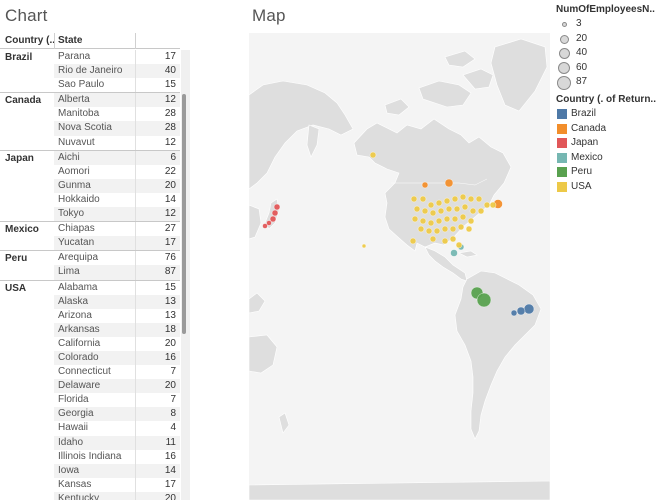 This screenshot has width=658, height=500. Describe the element at coordinates (117, 400) in the screenshot. I see `table-row: Florida 7` at that location.